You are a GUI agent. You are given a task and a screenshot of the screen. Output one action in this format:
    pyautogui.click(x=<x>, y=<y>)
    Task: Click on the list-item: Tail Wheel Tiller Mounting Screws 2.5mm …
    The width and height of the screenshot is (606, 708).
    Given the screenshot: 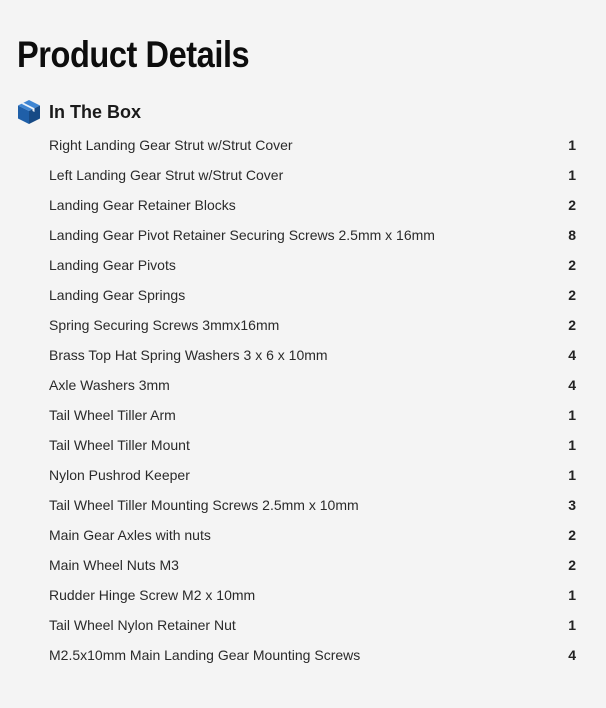 What is the action you would take?
    pyautogui.click(x=314, y=505)
    